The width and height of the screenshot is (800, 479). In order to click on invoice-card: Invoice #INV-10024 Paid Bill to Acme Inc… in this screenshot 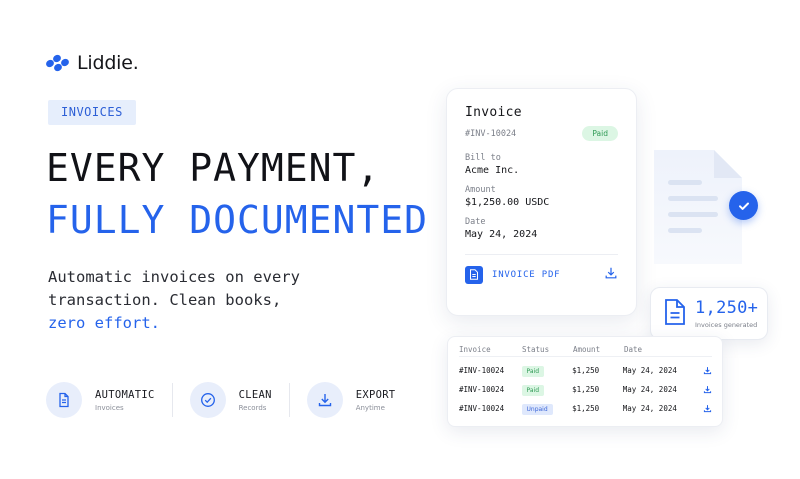, I will do `click(541, 202)`.